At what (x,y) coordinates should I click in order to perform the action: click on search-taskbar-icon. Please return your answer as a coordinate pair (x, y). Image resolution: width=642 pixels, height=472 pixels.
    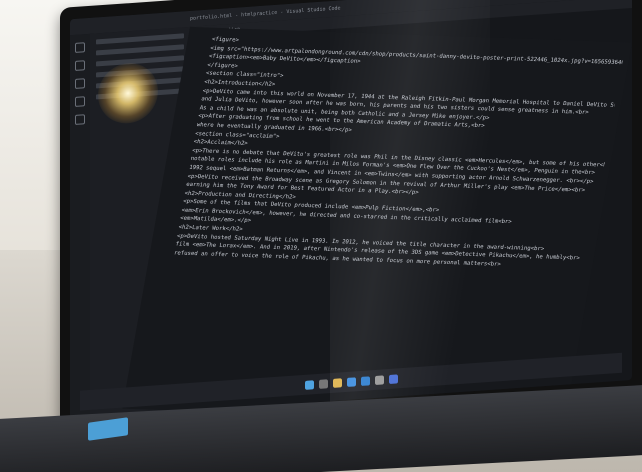
    Looking at the image, I should click on (323, 383).